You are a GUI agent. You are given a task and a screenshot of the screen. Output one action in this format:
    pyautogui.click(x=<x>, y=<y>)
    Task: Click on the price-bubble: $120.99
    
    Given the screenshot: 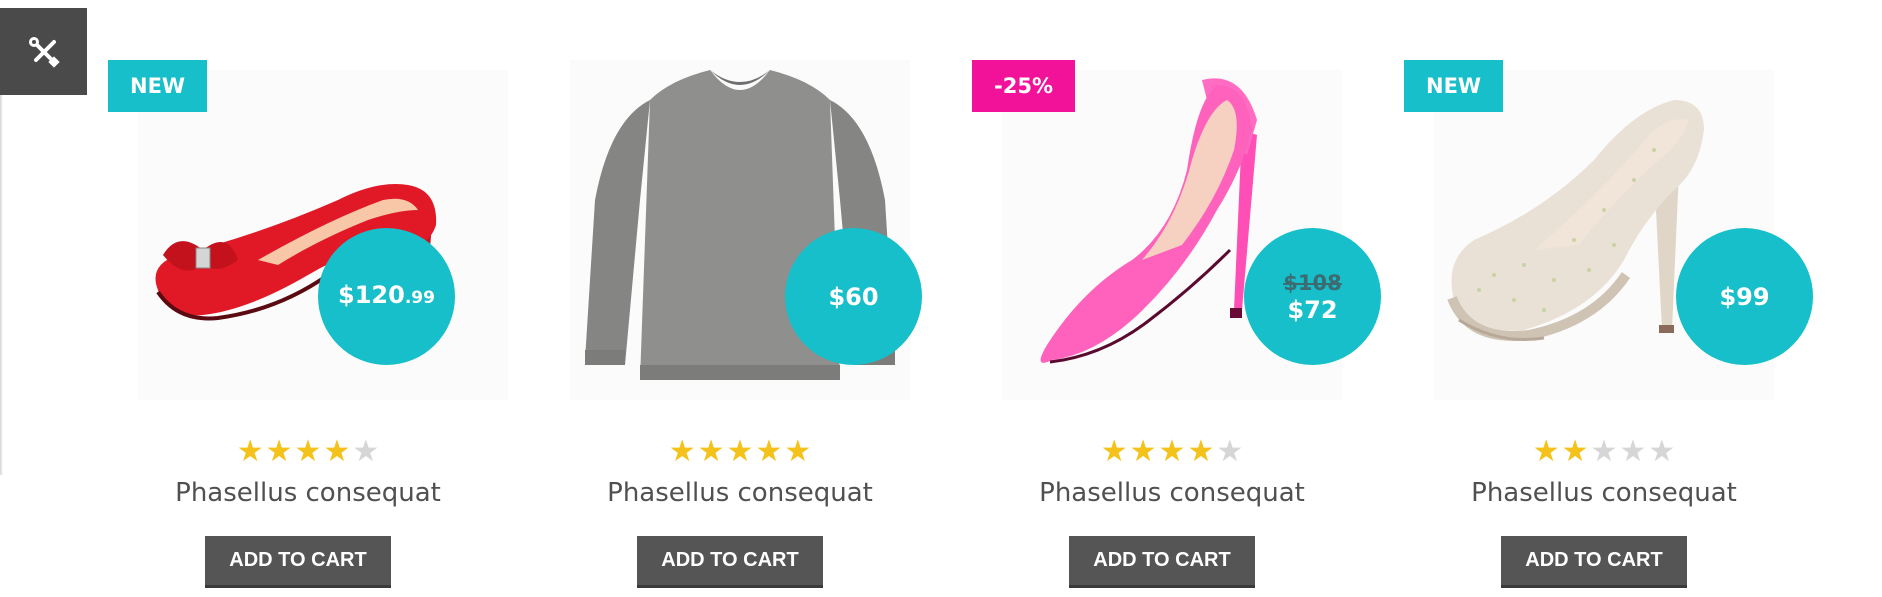 What is the action you would take?
    pyautogui.click(x=386, y=296)
    